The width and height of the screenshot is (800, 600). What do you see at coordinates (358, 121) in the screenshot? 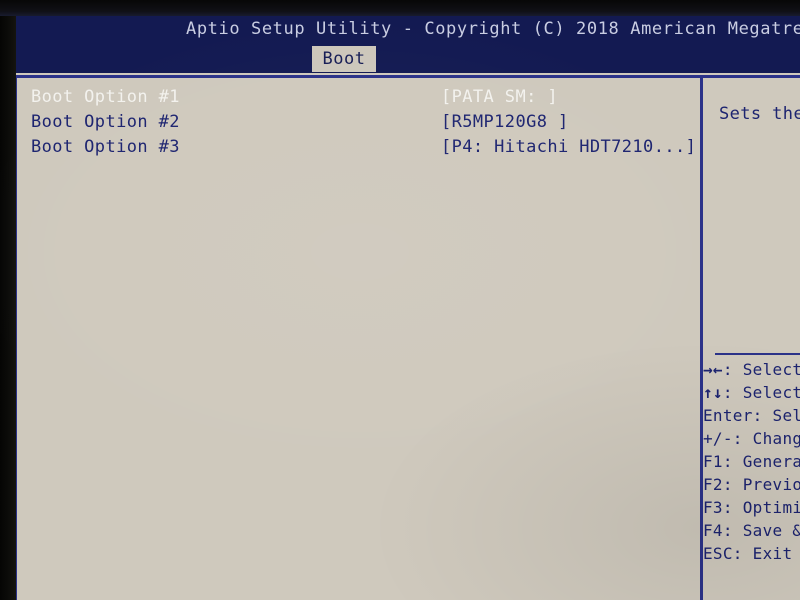
I see `boot-option-row-2: Boot Option #2 [R5MP120G8 ]` at bounding box center [358, 121].